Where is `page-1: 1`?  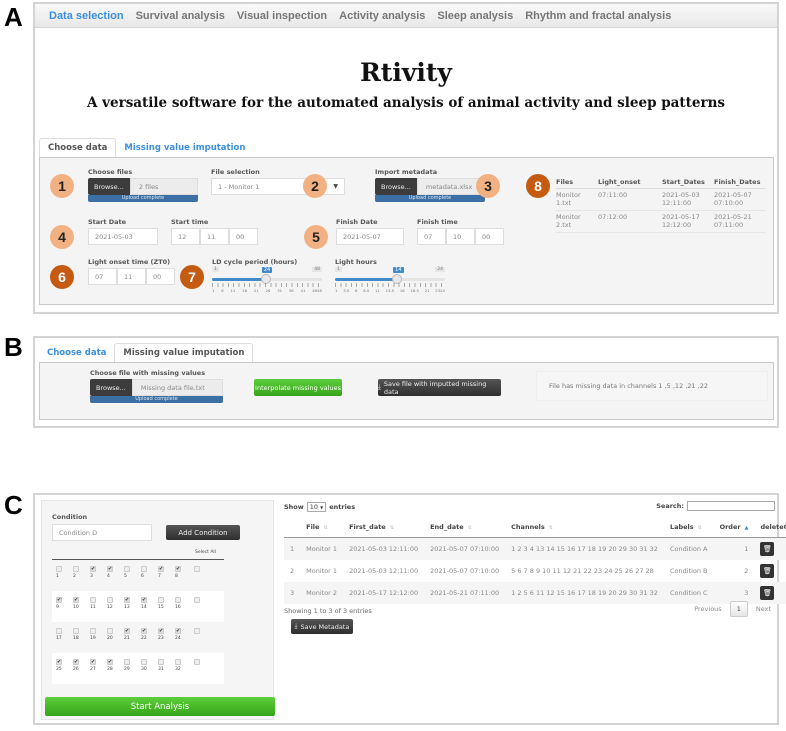 page-1: 1 is located at coordinates (738, 609).